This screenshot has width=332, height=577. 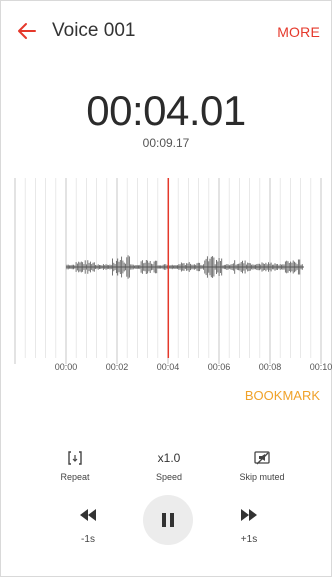 What do you see at coordinates (88, 526) in the screenshot?
I see `rewind-button: -1s` at bounding box center [88, 526].